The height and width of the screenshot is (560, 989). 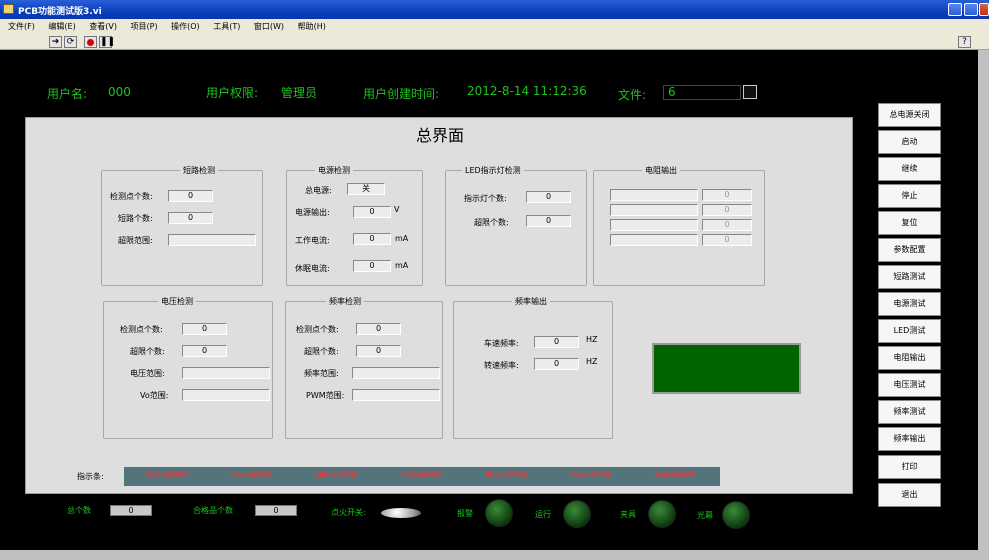 What do you see at coordinates (592, 361) in the screenshot?
I see `rot-freq-unit: HZ` at bounding box center [592, 361].